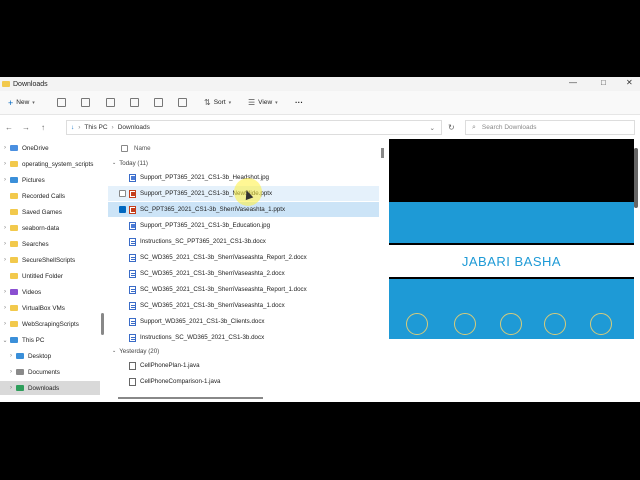 This screenshot has height=480, width=640. I want to click on sidebar-item-virtualbox-vms: › VirtualBox VMs, so click(50, 308).